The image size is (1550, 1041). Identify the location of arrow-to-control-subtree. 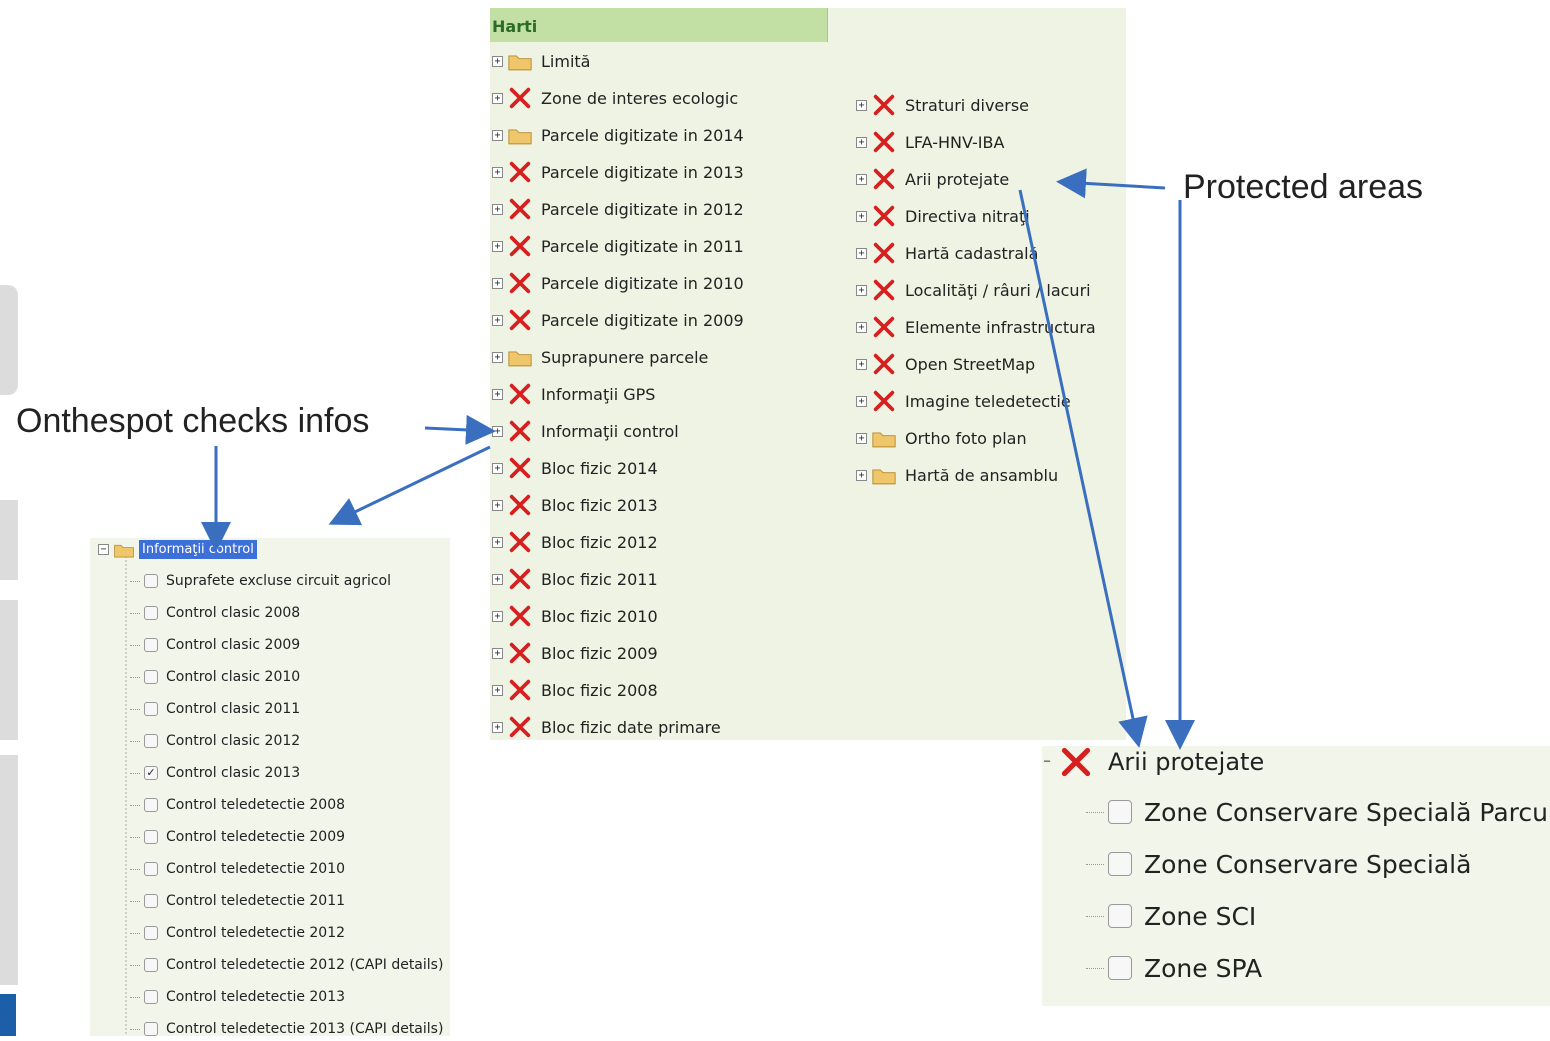
(409, 485).